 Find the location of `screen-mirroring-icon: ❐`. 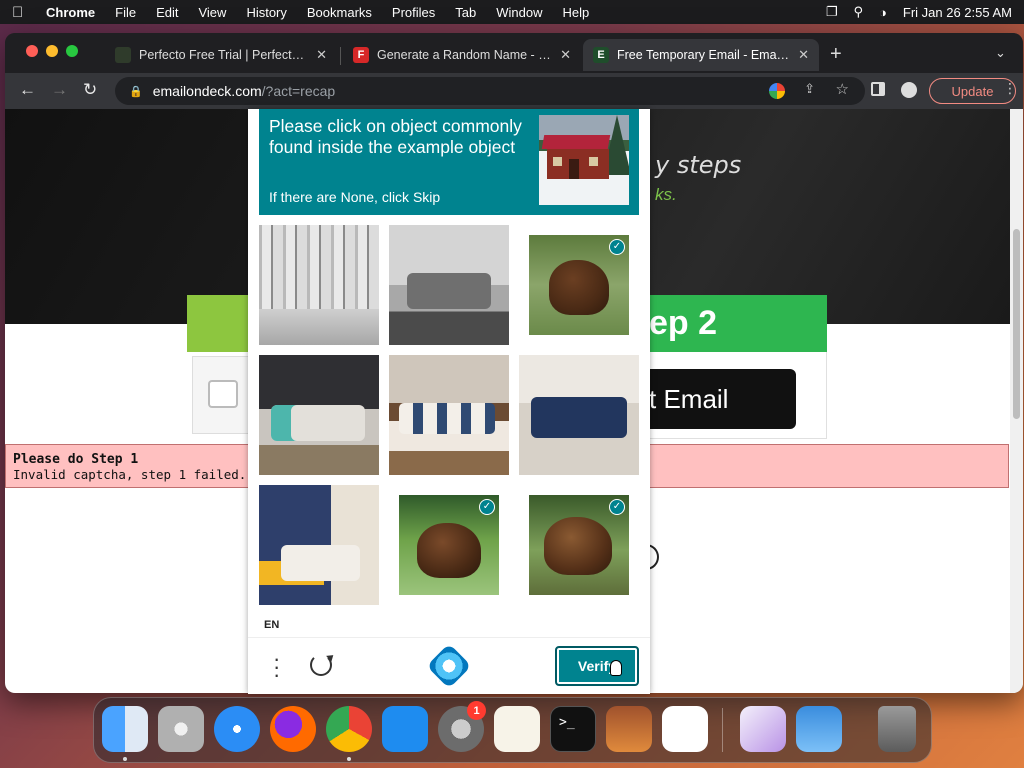

screen-mirroring-icon: ❐ is located at coordinates (832, 12).